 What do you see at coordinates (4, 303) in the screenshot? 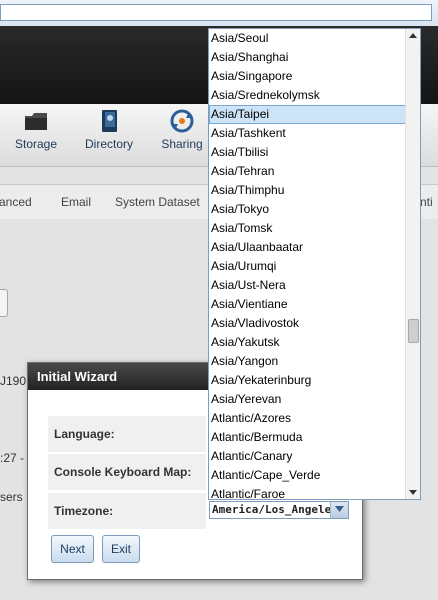
I see `background-button` at bounding box center [4, 303].